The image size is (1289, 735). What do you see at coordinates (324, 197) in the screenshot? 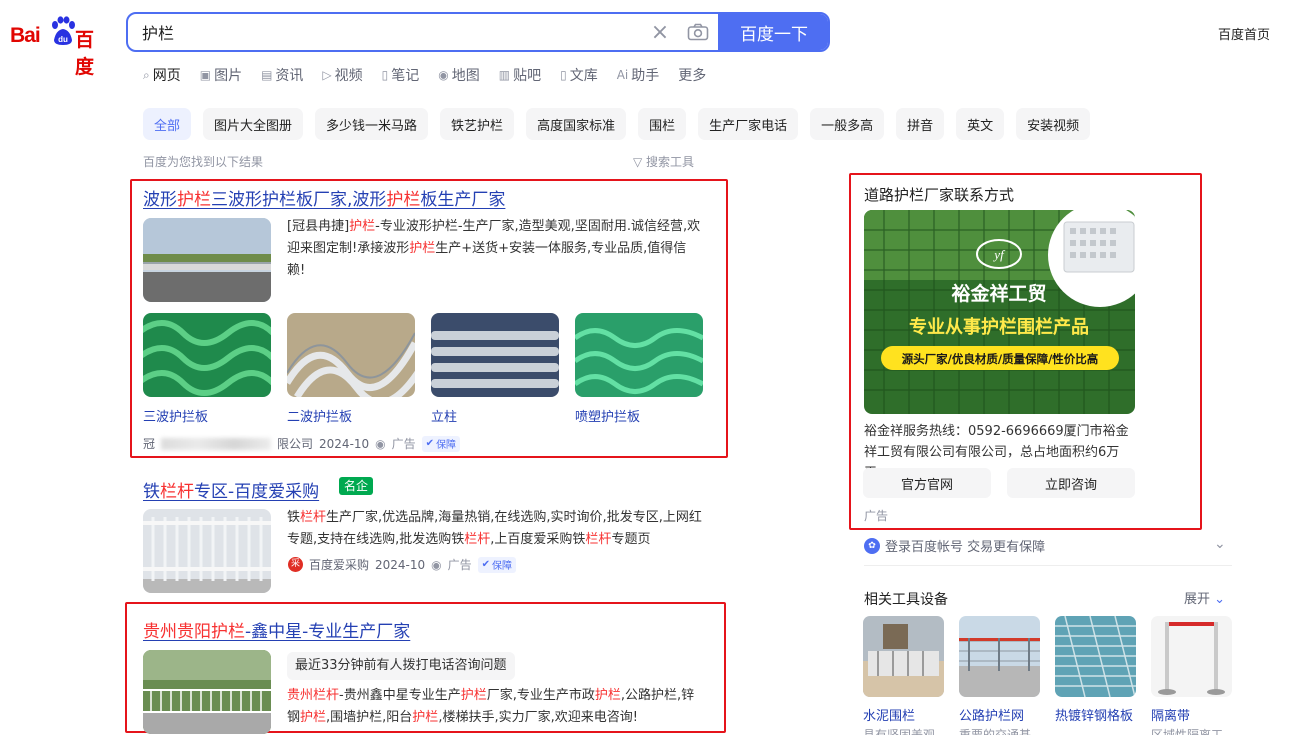
I see `result-title: 波形护栏三波形护栏板厂家,波形护栏板生产厂家` at bounding box center [324, 197].